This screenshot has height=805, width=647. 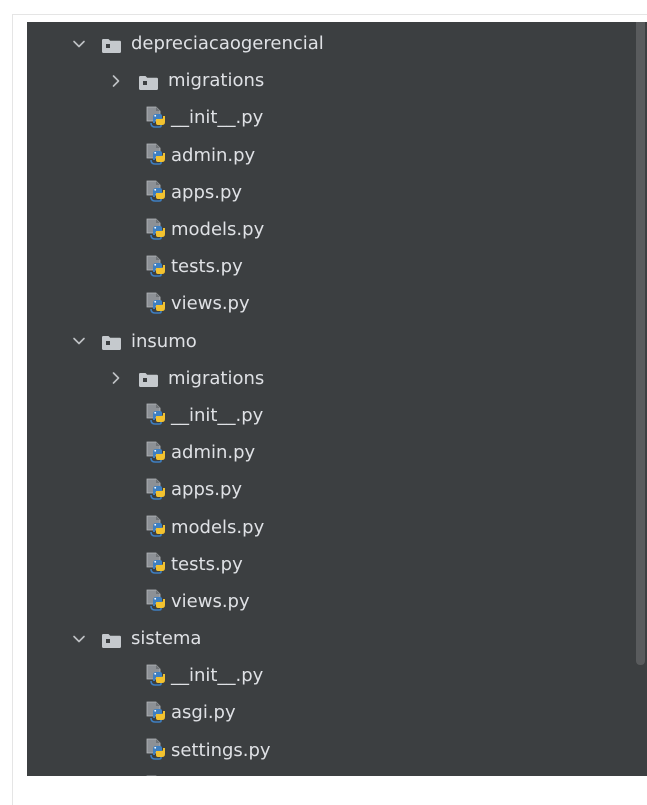 What do you see at coordinates (166, 639) in the screenshot?
I see `tree-item-label: sistema` at bounding box center [166, 639].